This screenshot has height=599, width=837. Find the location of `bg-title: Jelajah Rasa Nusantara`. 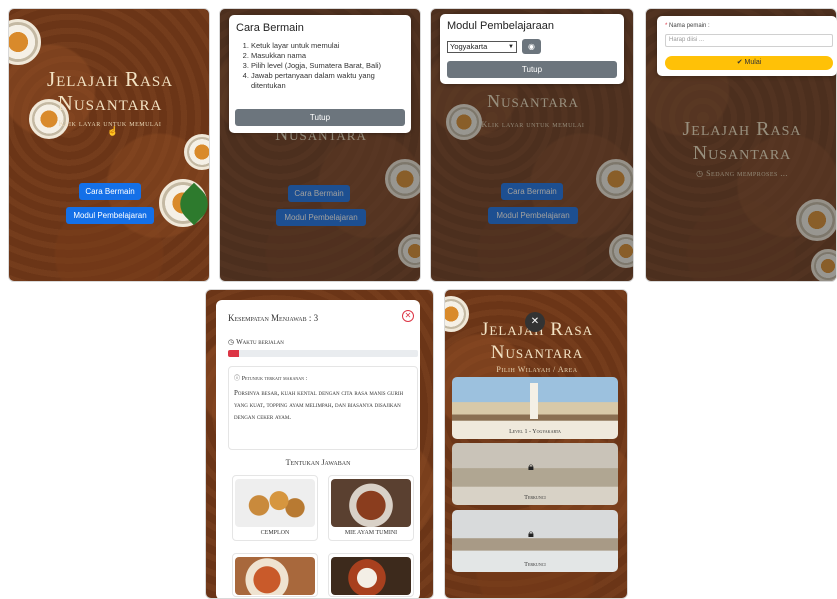

bg-title: Jelajah Rasa Nusantara is located at coordinates (741, 141).